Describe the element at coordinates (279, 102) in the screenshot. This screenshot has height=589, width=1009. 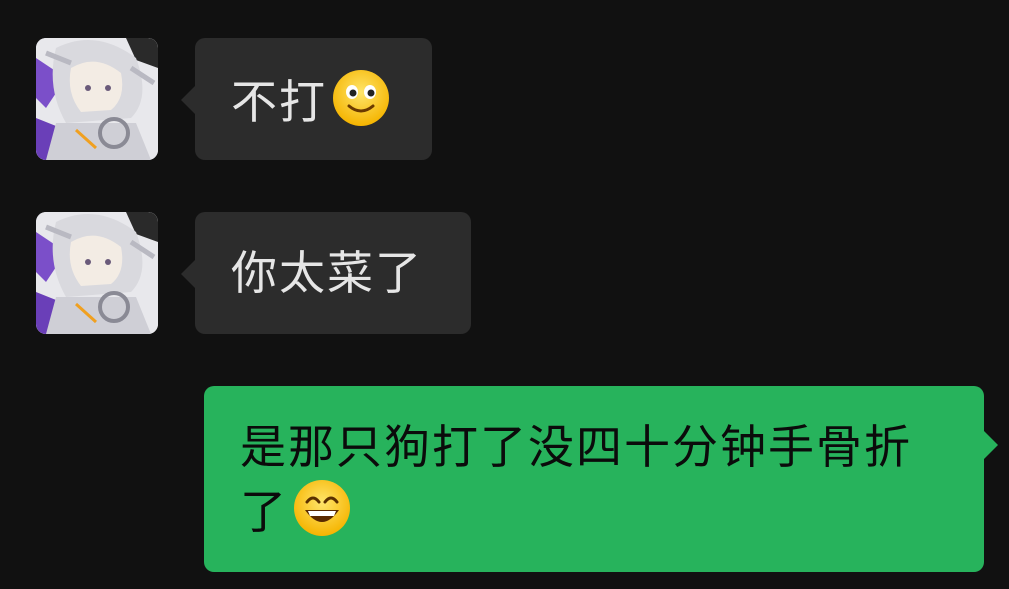
I see `message-text: 不打` at that location.